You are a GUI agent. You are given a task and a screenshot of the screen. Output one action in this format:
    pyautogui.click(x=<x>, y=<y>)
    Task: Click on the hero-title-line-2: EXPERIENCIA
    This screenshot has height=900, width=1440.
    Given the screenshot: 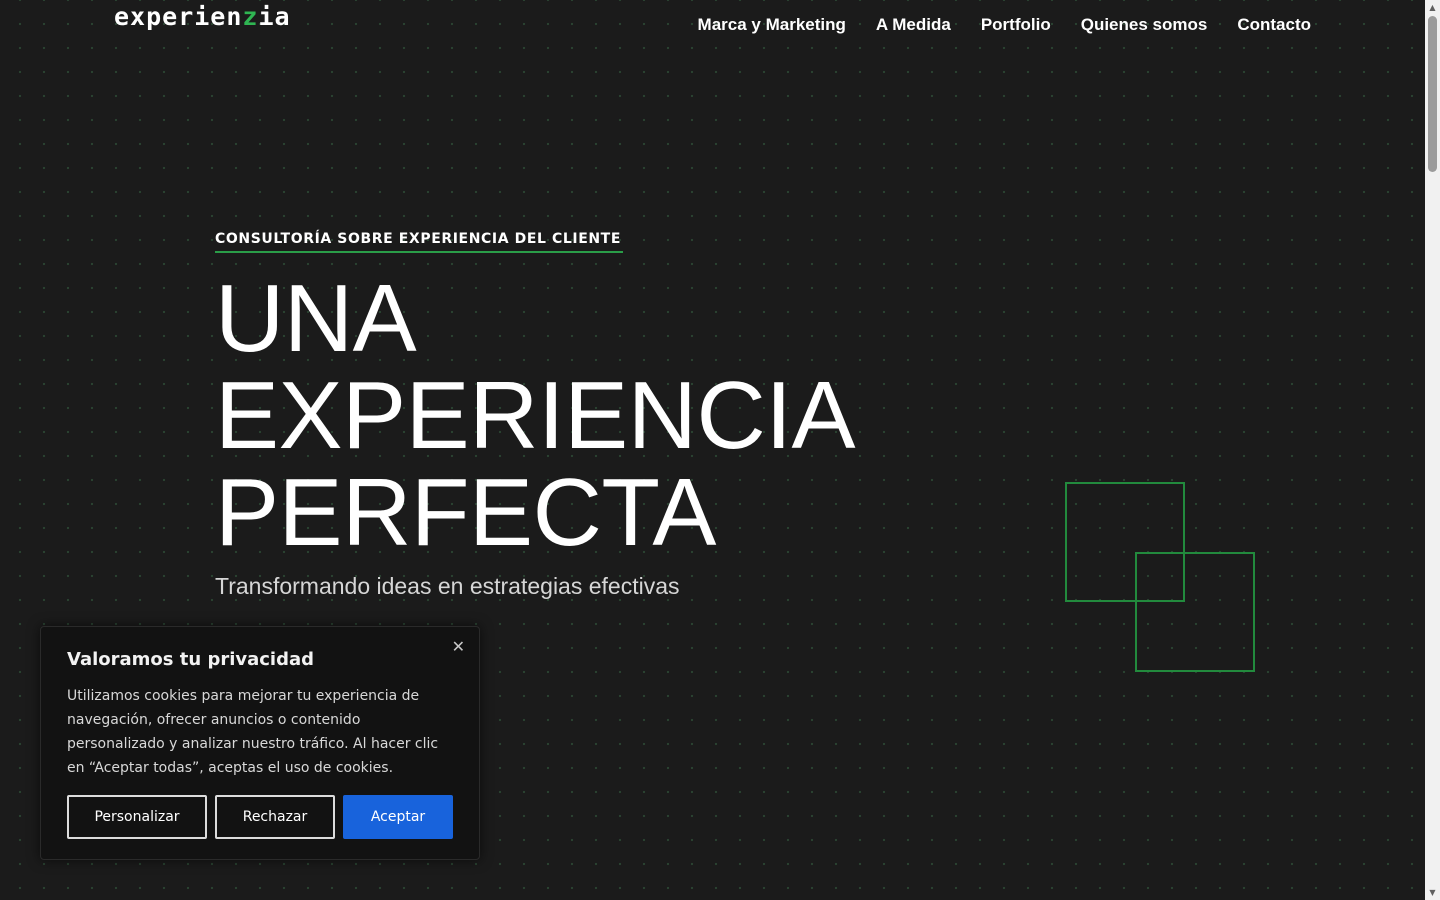 What is the action you would take?
    pyautogui.click(x=535, y=415)
    